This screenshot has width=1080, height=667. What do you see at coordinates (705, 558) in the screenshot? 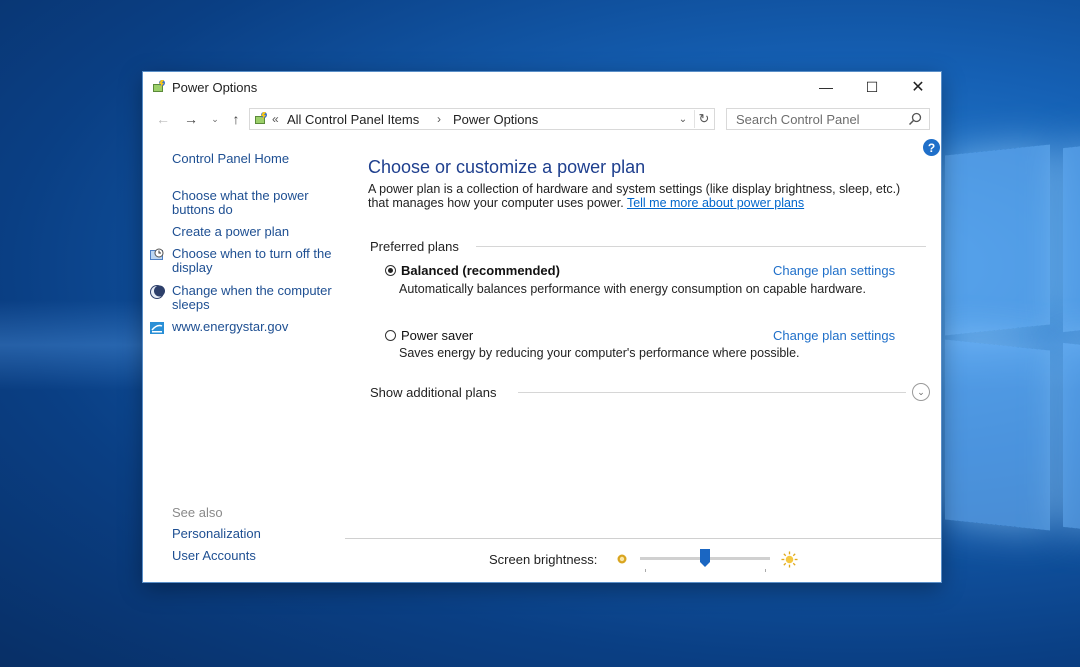
I see `brightness-slider-thumb` at bounding box center [705, 558].